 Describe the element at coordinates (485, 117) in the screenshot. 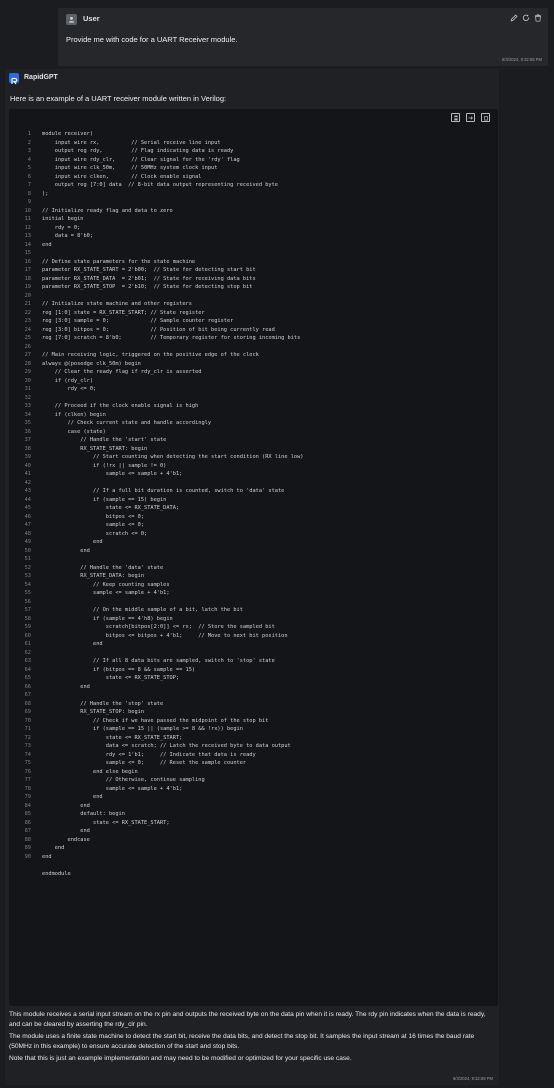

I see `copy-icon` at that location.